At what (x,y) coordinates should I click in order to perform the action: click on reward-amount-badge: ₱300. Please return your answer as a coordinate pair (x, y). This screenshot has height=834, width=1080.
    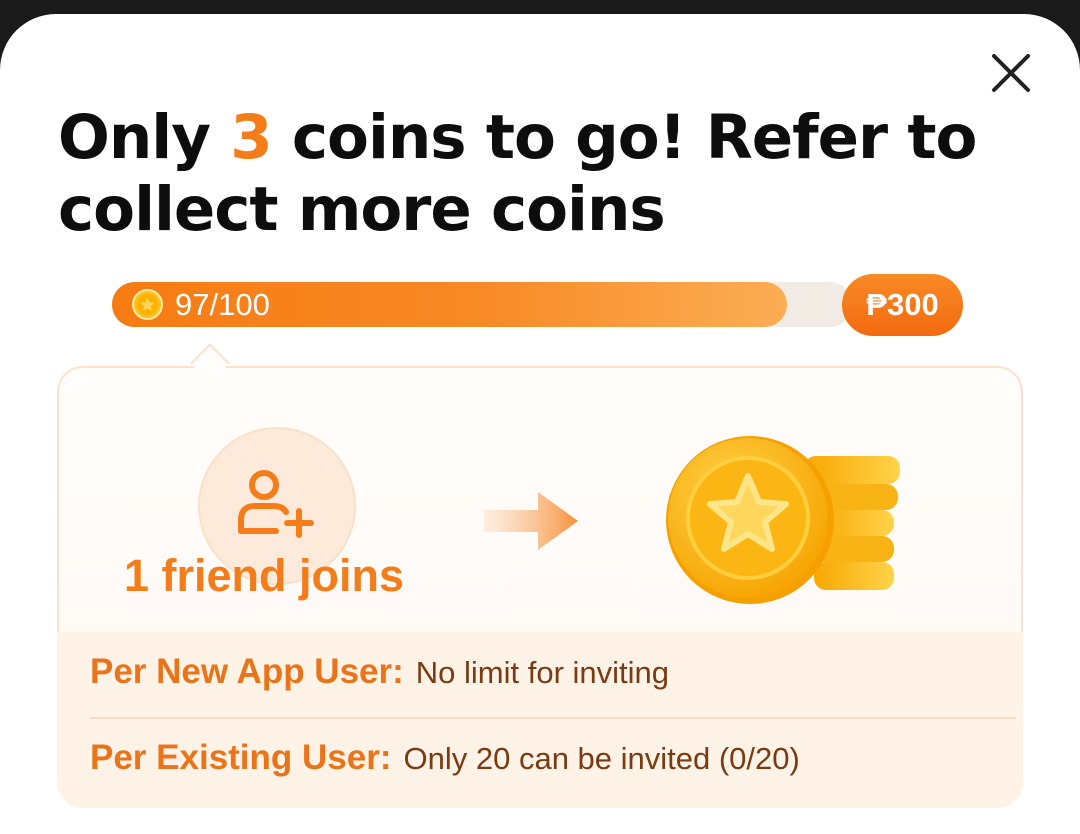
    Looking at the image, I should click on (902, 305).